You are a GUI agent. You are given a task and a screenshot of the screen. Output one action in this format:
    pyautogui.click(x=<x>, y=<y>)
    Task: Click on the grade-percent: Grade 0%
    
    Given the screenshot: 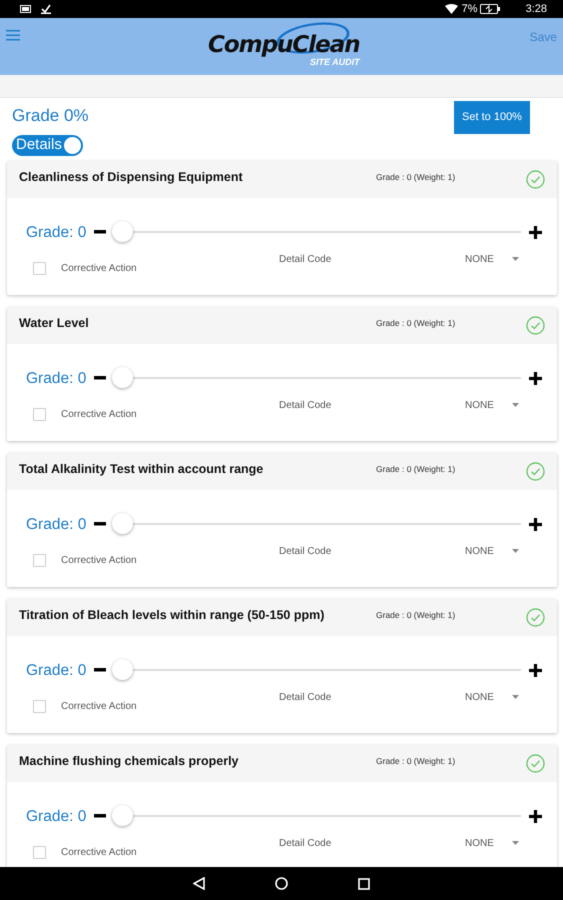 What is the action you would take?
    pyautogui.click(x=50, y=116)
    